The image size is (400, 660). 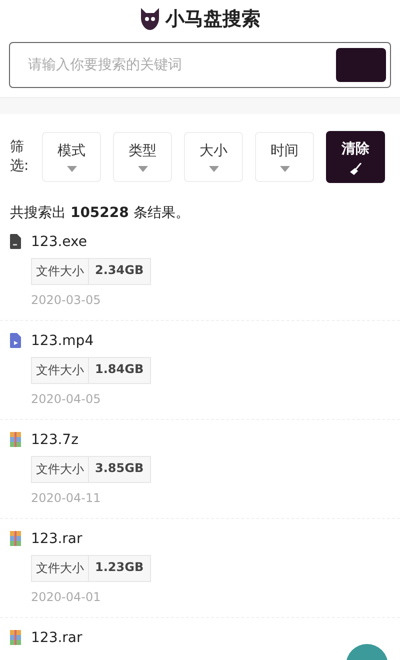 I want to click on filter-dropdown: 模式, so click(x=71, y=157).